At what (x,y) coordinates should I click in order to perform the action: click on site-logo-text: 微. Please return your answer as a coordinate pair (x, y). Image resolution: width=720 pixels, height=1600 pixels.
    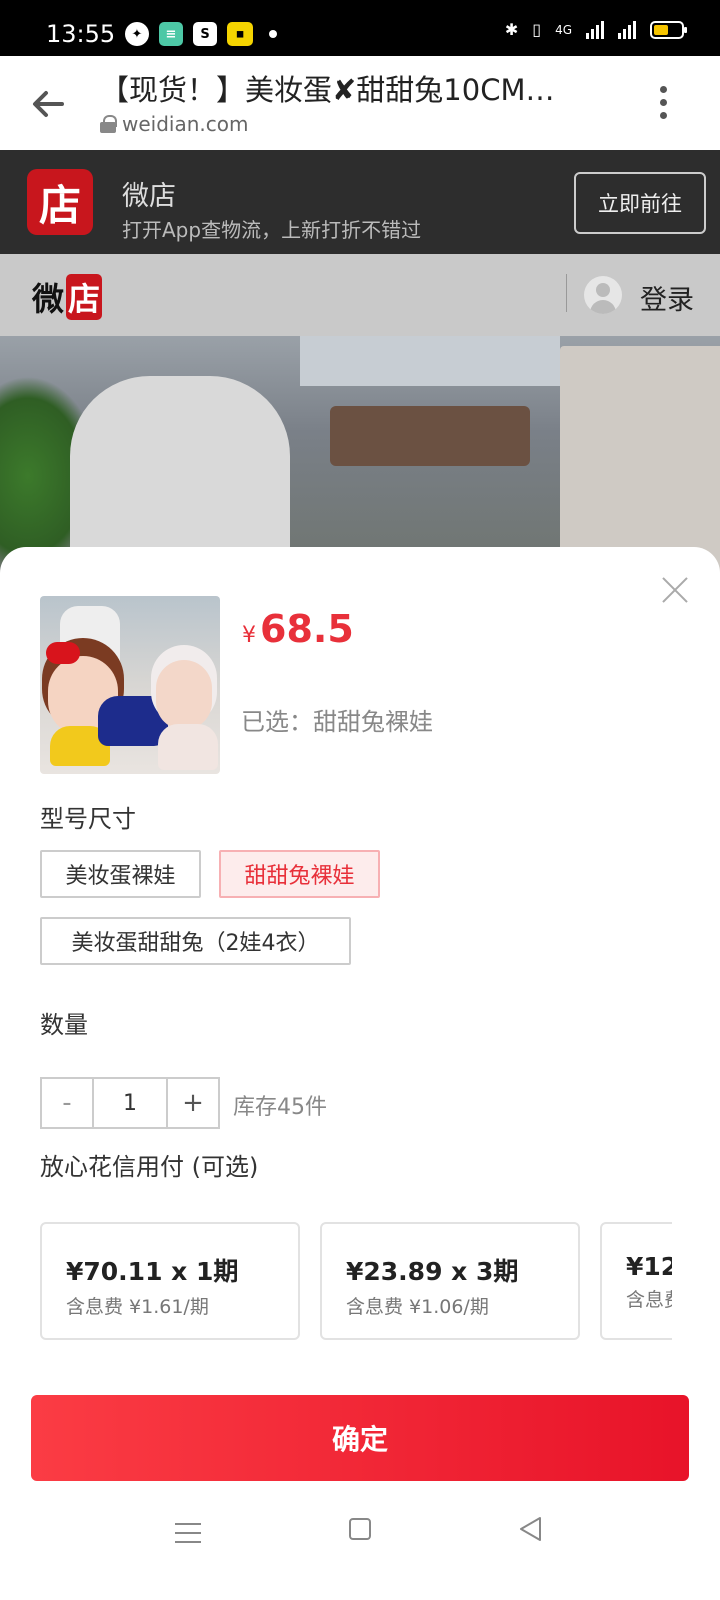
    Looking at the image, I should click on (48, 299).